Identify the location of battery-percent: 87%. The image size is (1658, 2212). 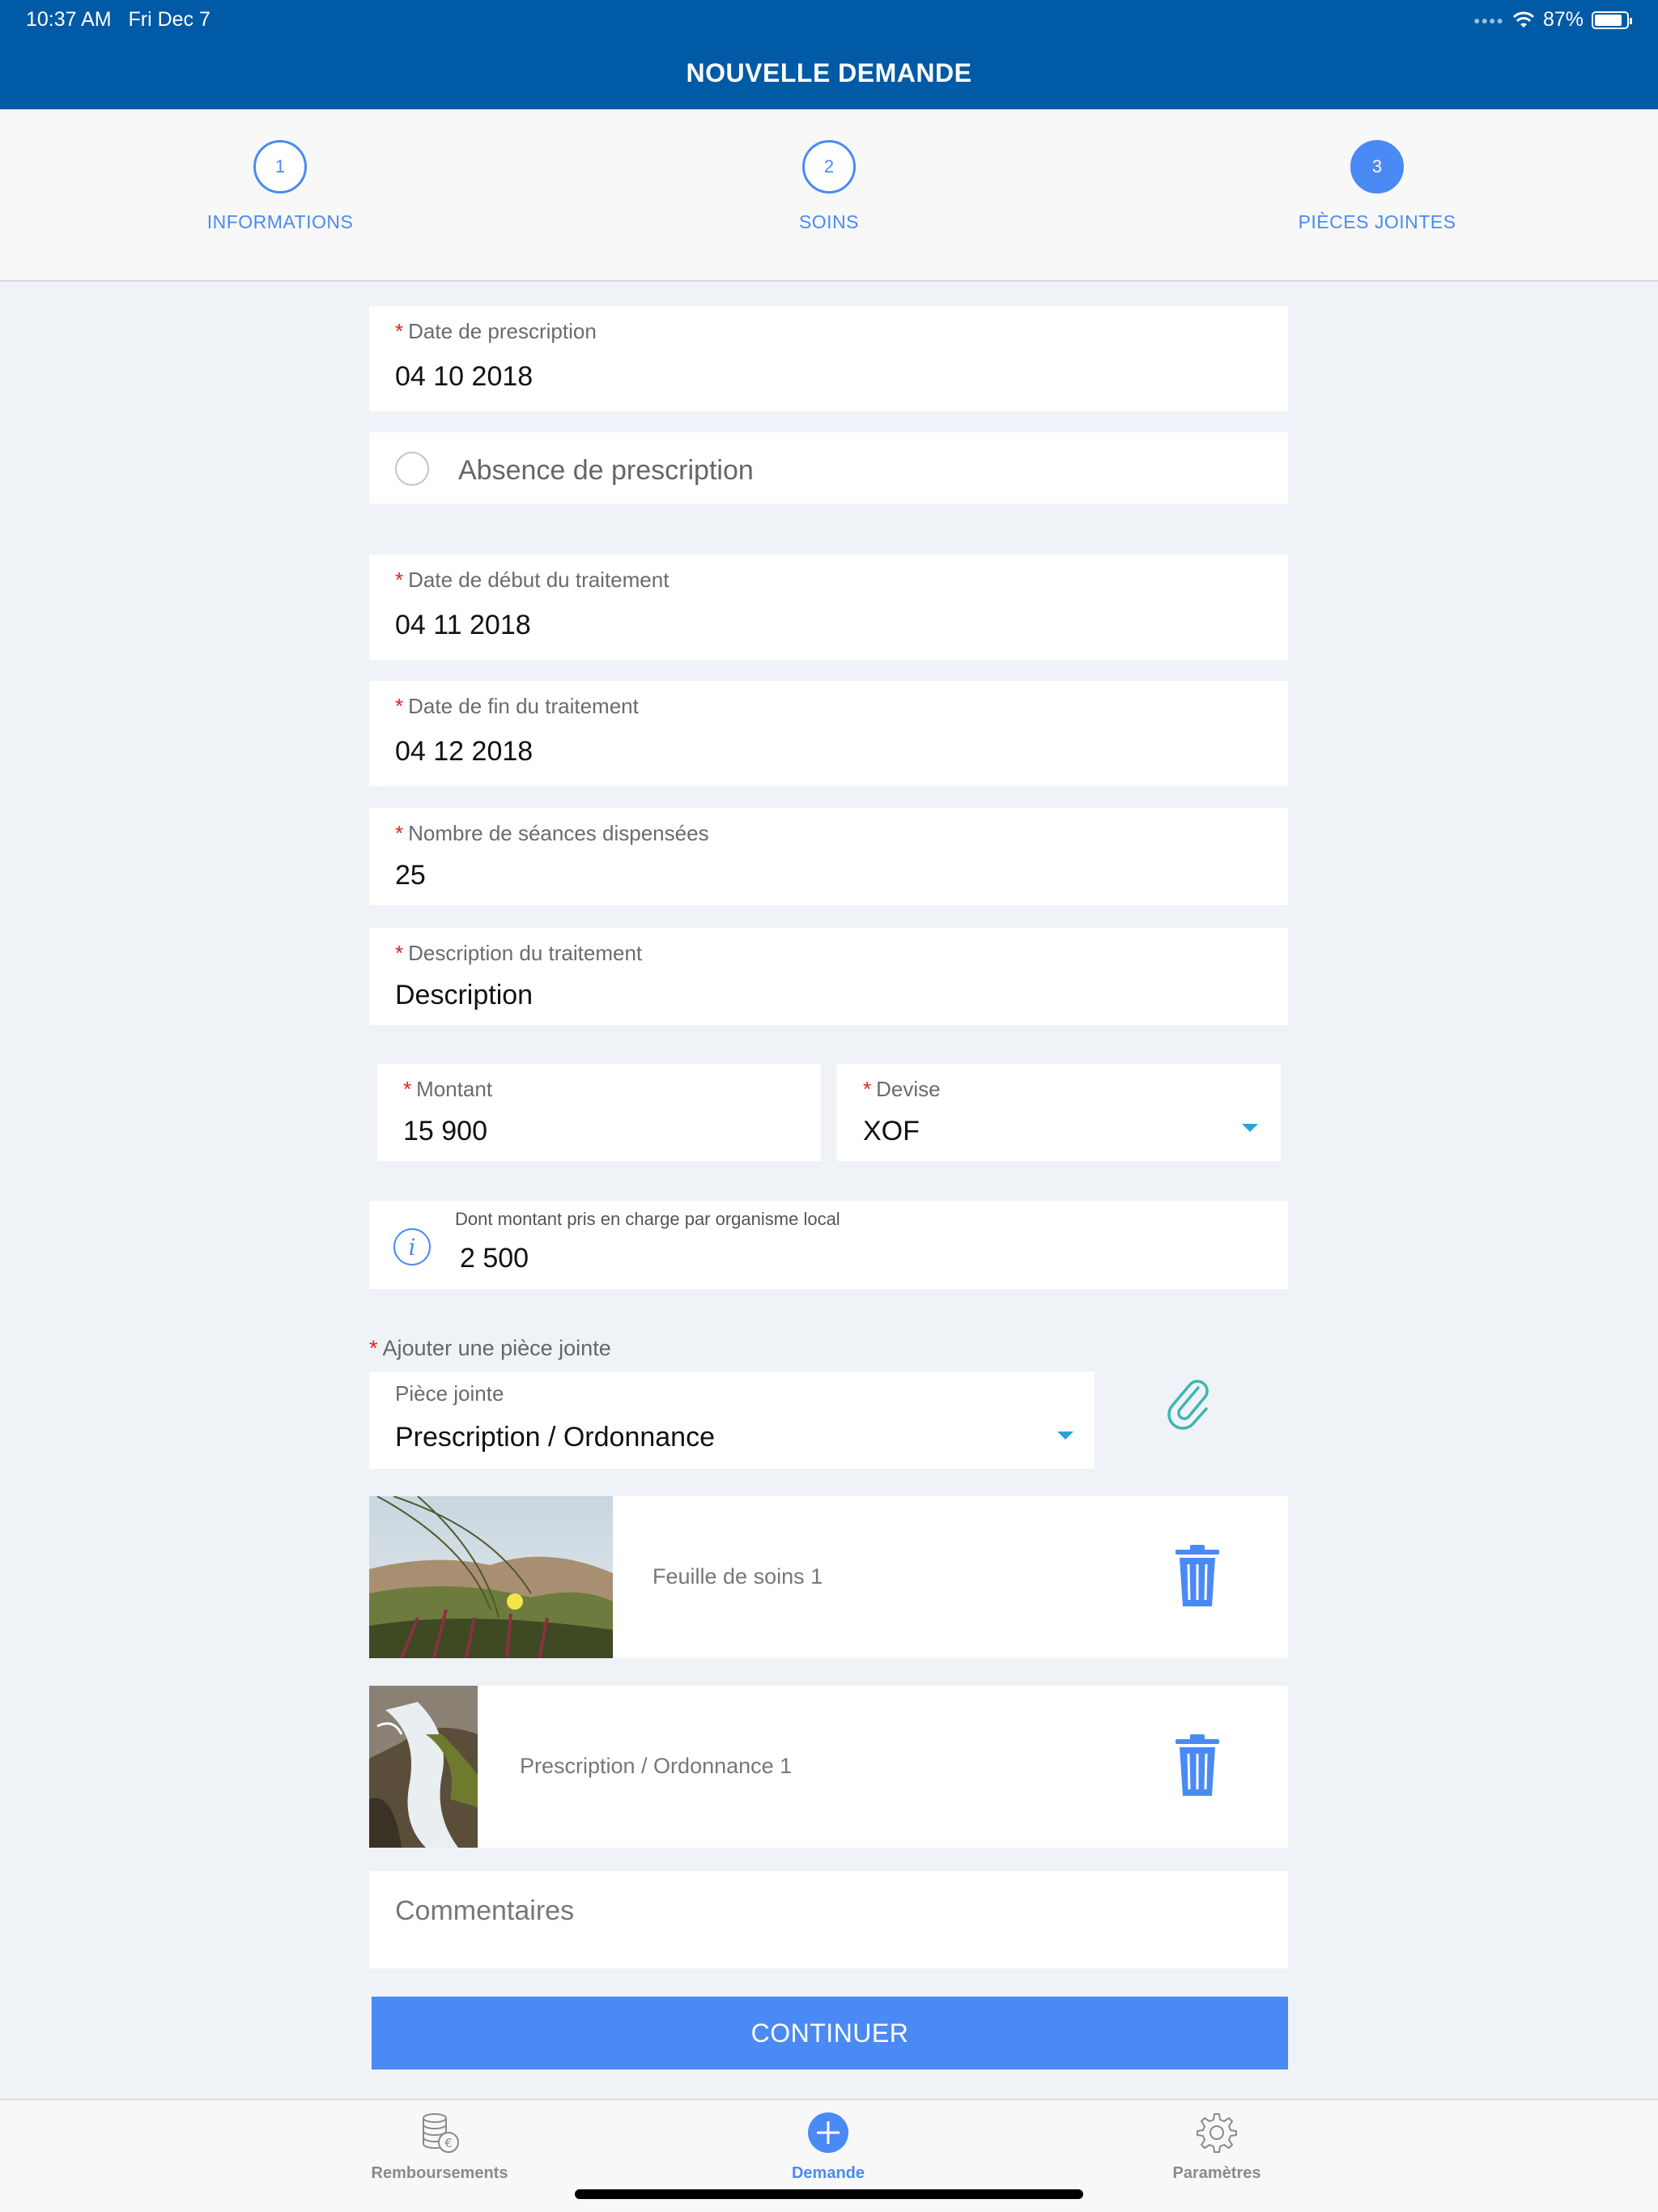
(1563, 19).